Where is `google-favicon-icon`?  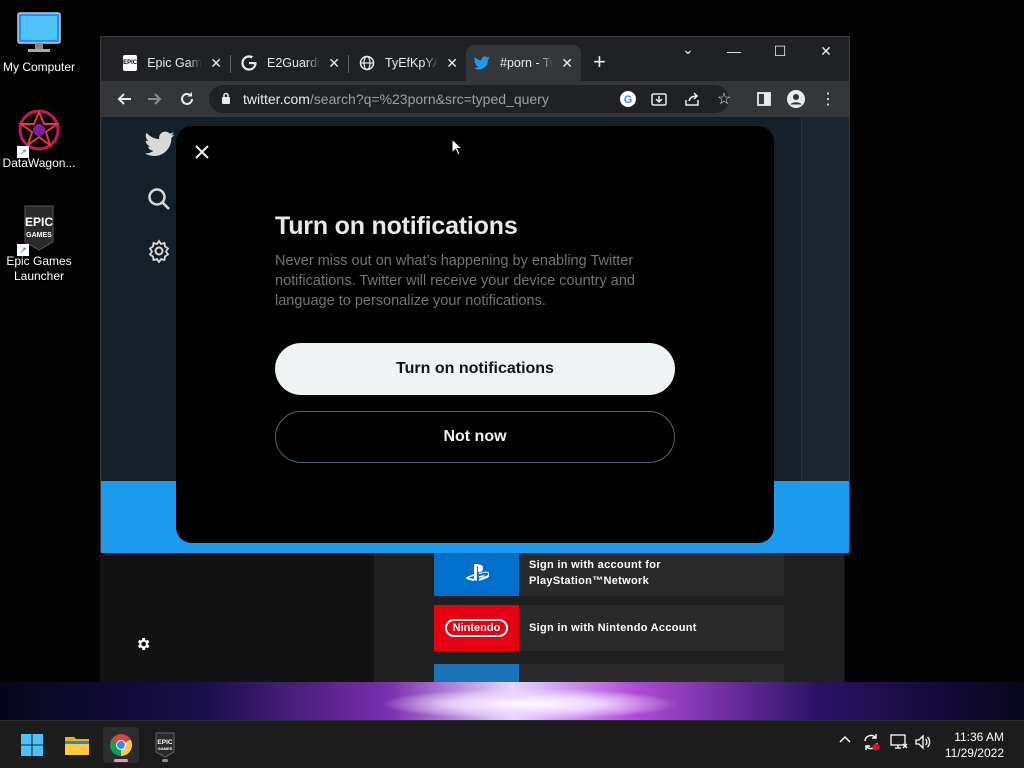 google-favicon-icon is located at coordinates (249, 63).